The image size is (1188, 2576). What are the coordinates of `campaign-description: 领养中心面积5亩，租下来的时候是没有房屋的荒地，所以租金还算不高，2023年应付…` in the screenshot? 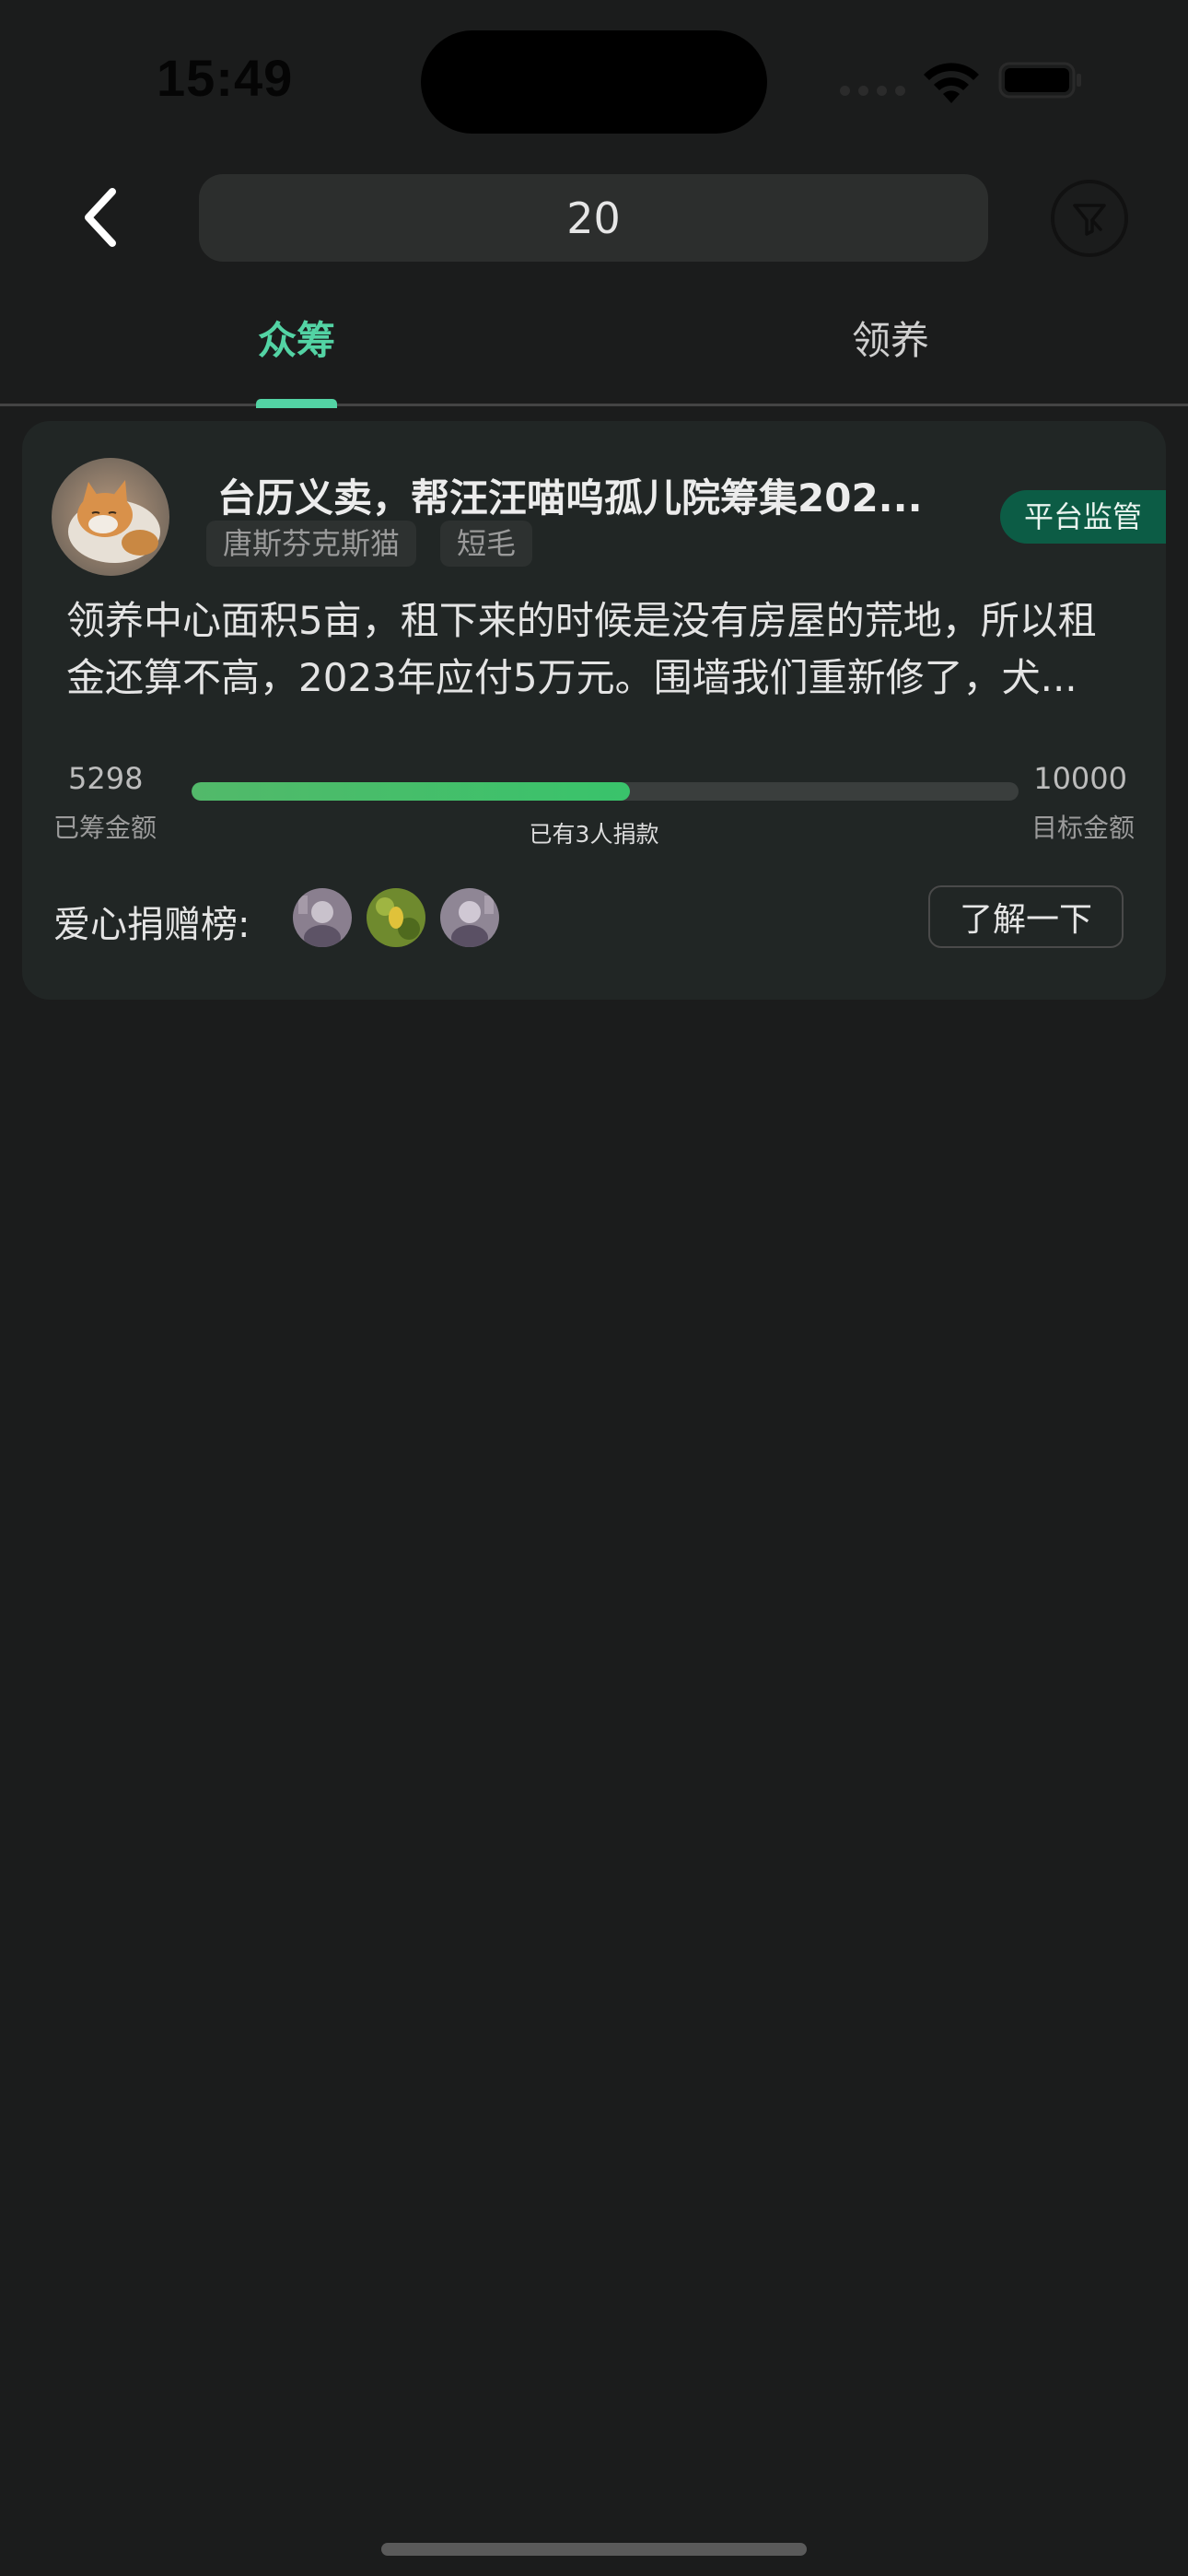 It's located at (581, 649).